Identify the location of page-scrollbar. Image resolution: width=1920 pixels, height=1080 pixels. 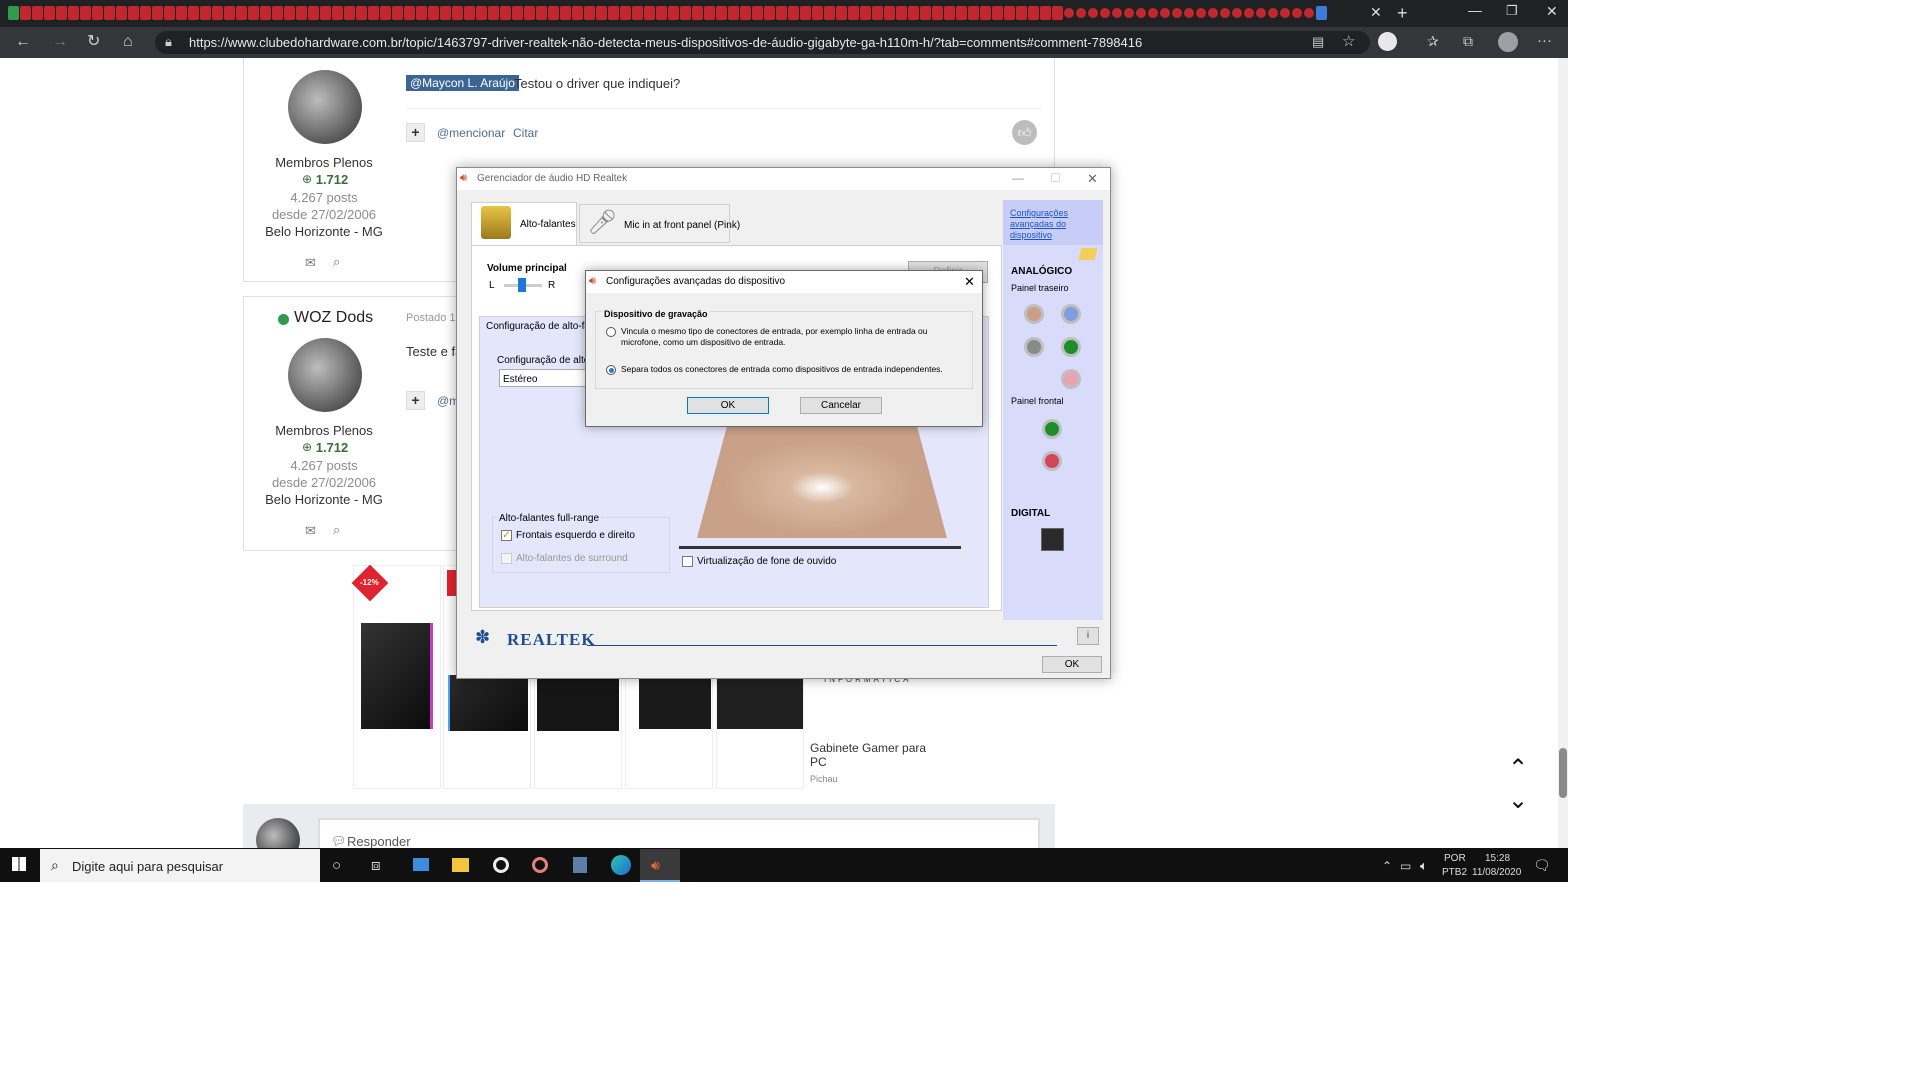
(1563, 453).